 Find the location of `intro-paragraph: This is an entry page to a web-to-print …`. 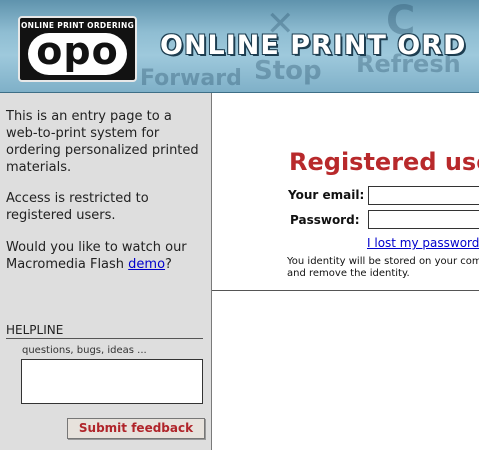

intro-paragraph: This is an entry page to a web-to-print … is located at coordinates (103, 142).